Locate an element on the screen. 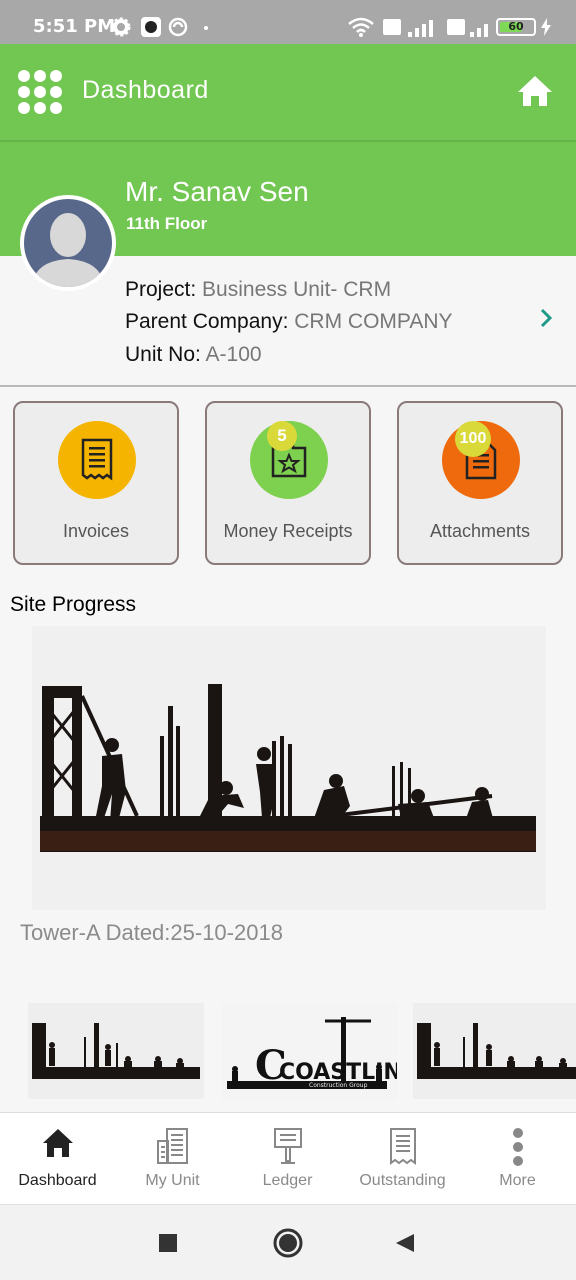  grid-menu-icon is located at coordinates (40, 92).